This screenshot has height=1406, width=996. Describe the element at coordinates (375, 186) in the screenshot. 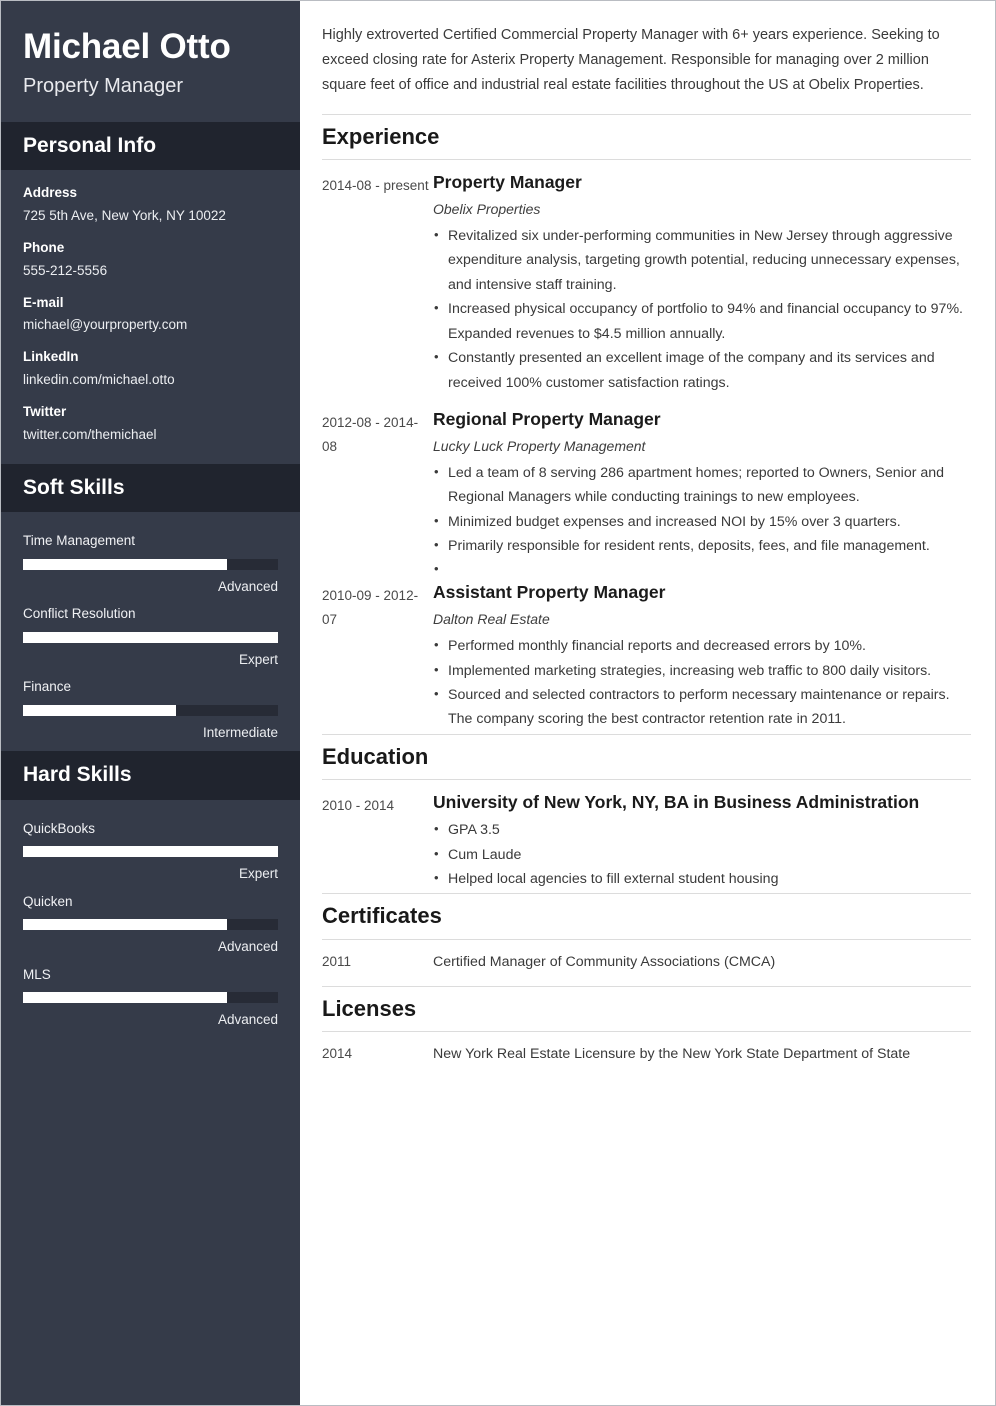

I see `entry-date: 2014-08 - present` at that location.